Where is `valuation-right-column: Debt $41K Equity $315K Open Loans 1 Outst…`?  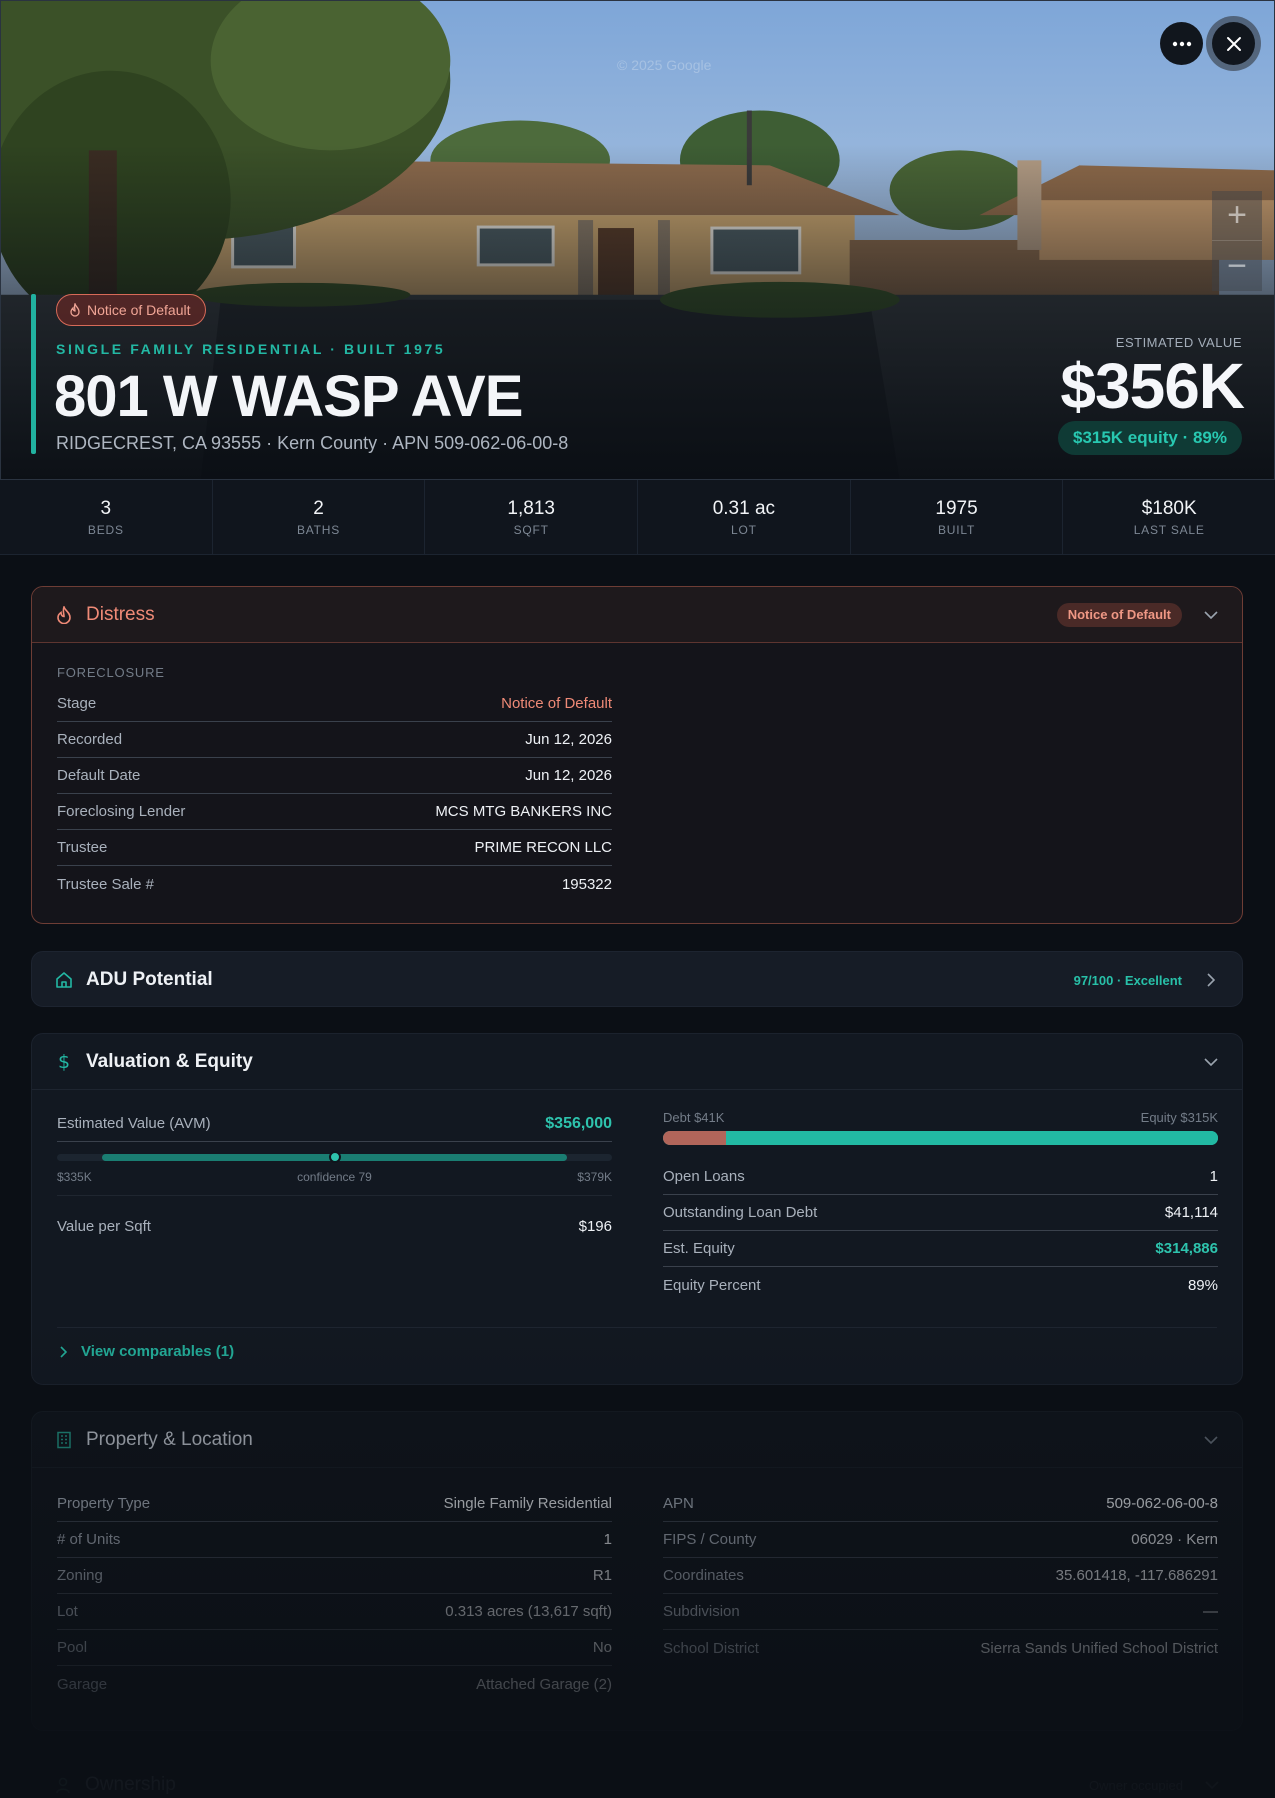
valuation-right-column: Debt $41K Equity $315K Open Loans 1 Outst… is located at coordinates (940, 1206).